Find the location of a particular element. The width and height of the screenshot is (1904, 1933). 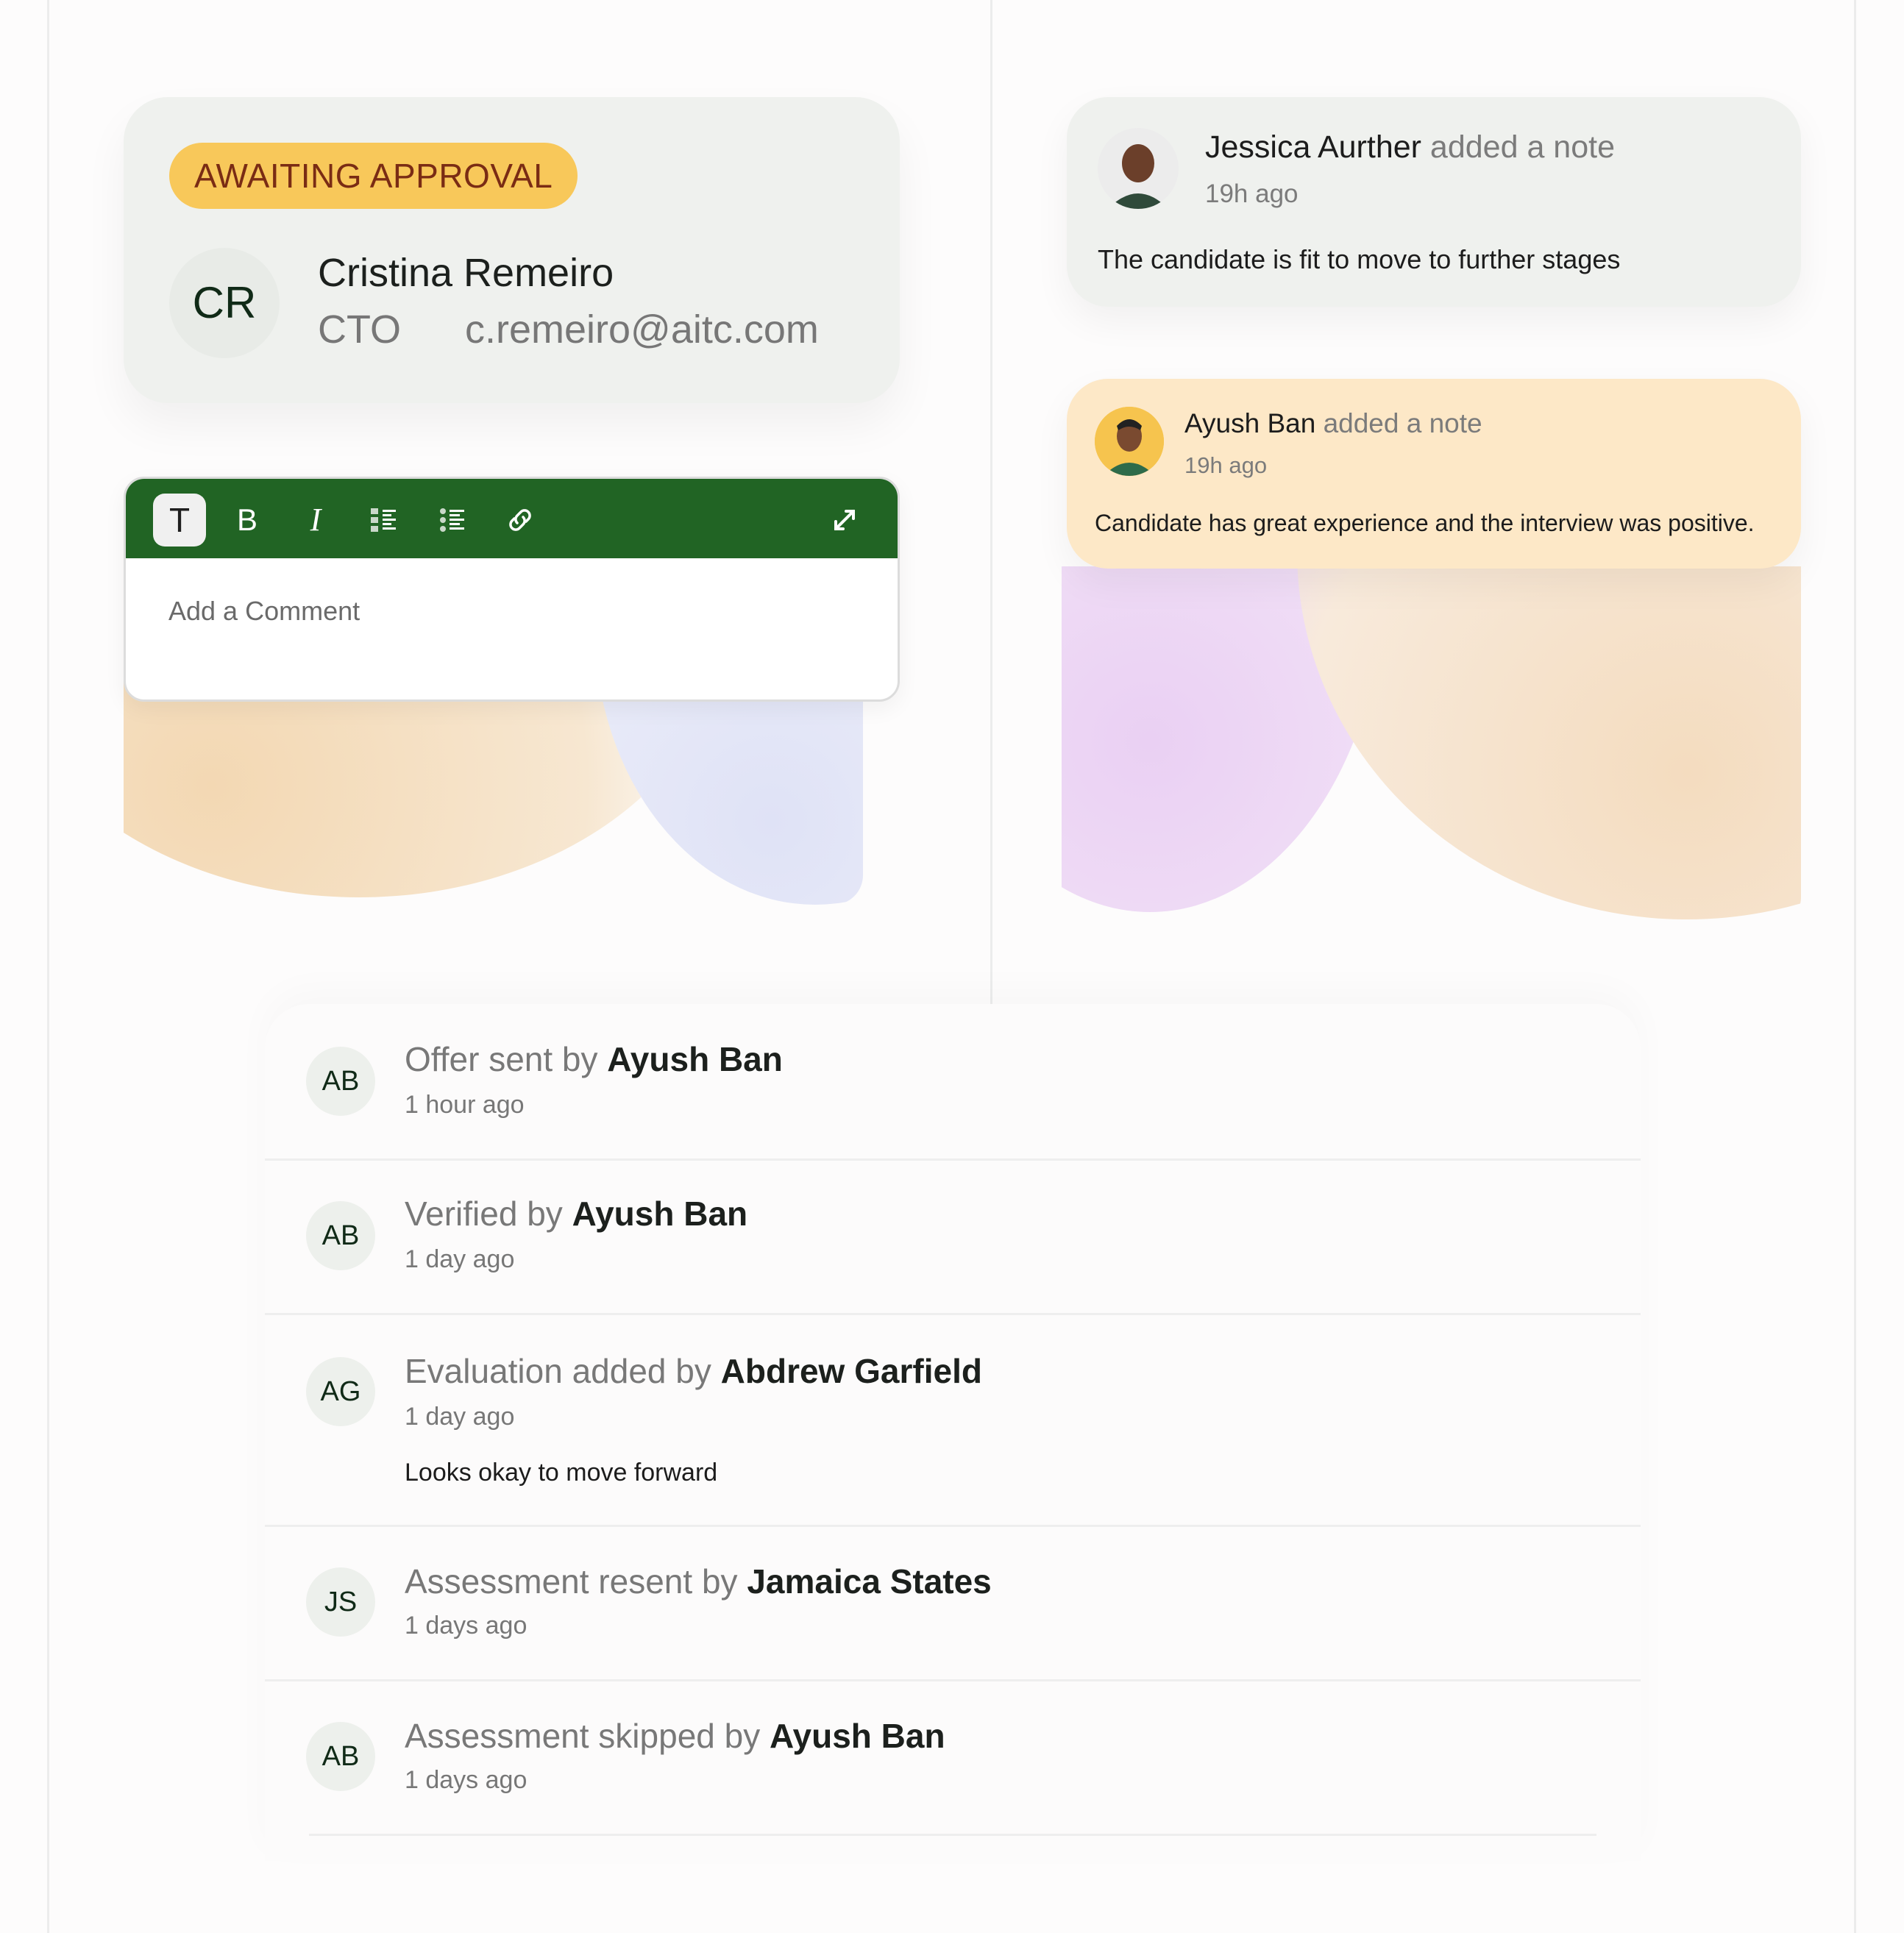

activity-action: Verified by is located at coordinates (484, 1214).